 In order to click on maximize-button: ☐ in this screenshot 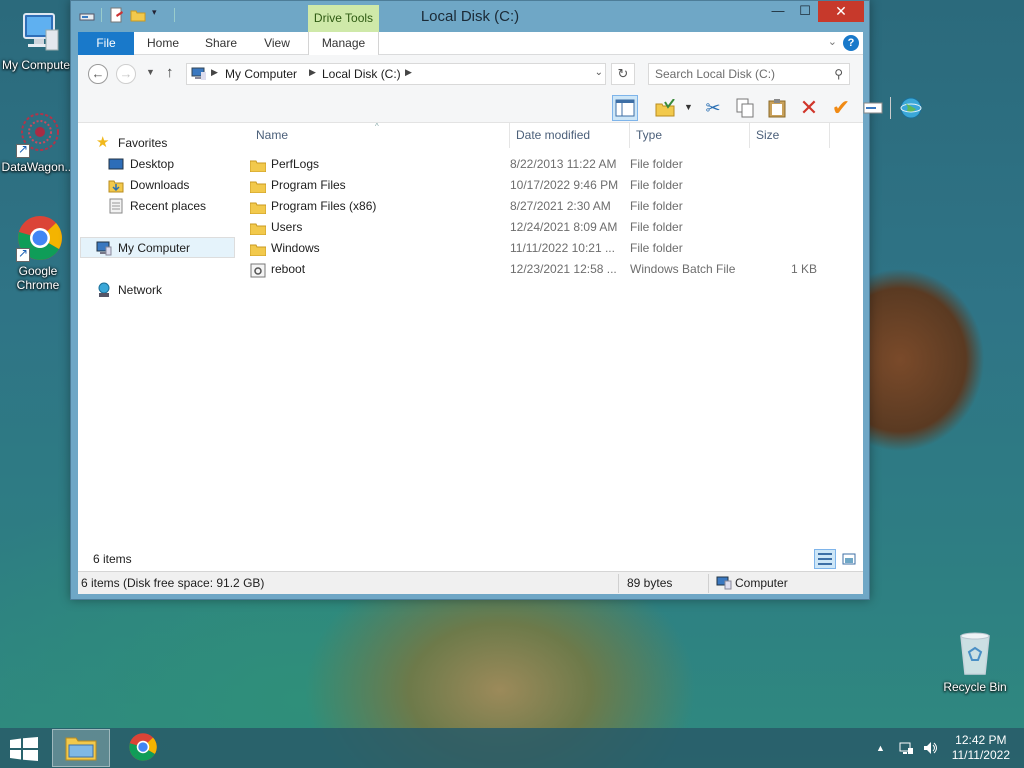, I will do `click(805, 11)`.